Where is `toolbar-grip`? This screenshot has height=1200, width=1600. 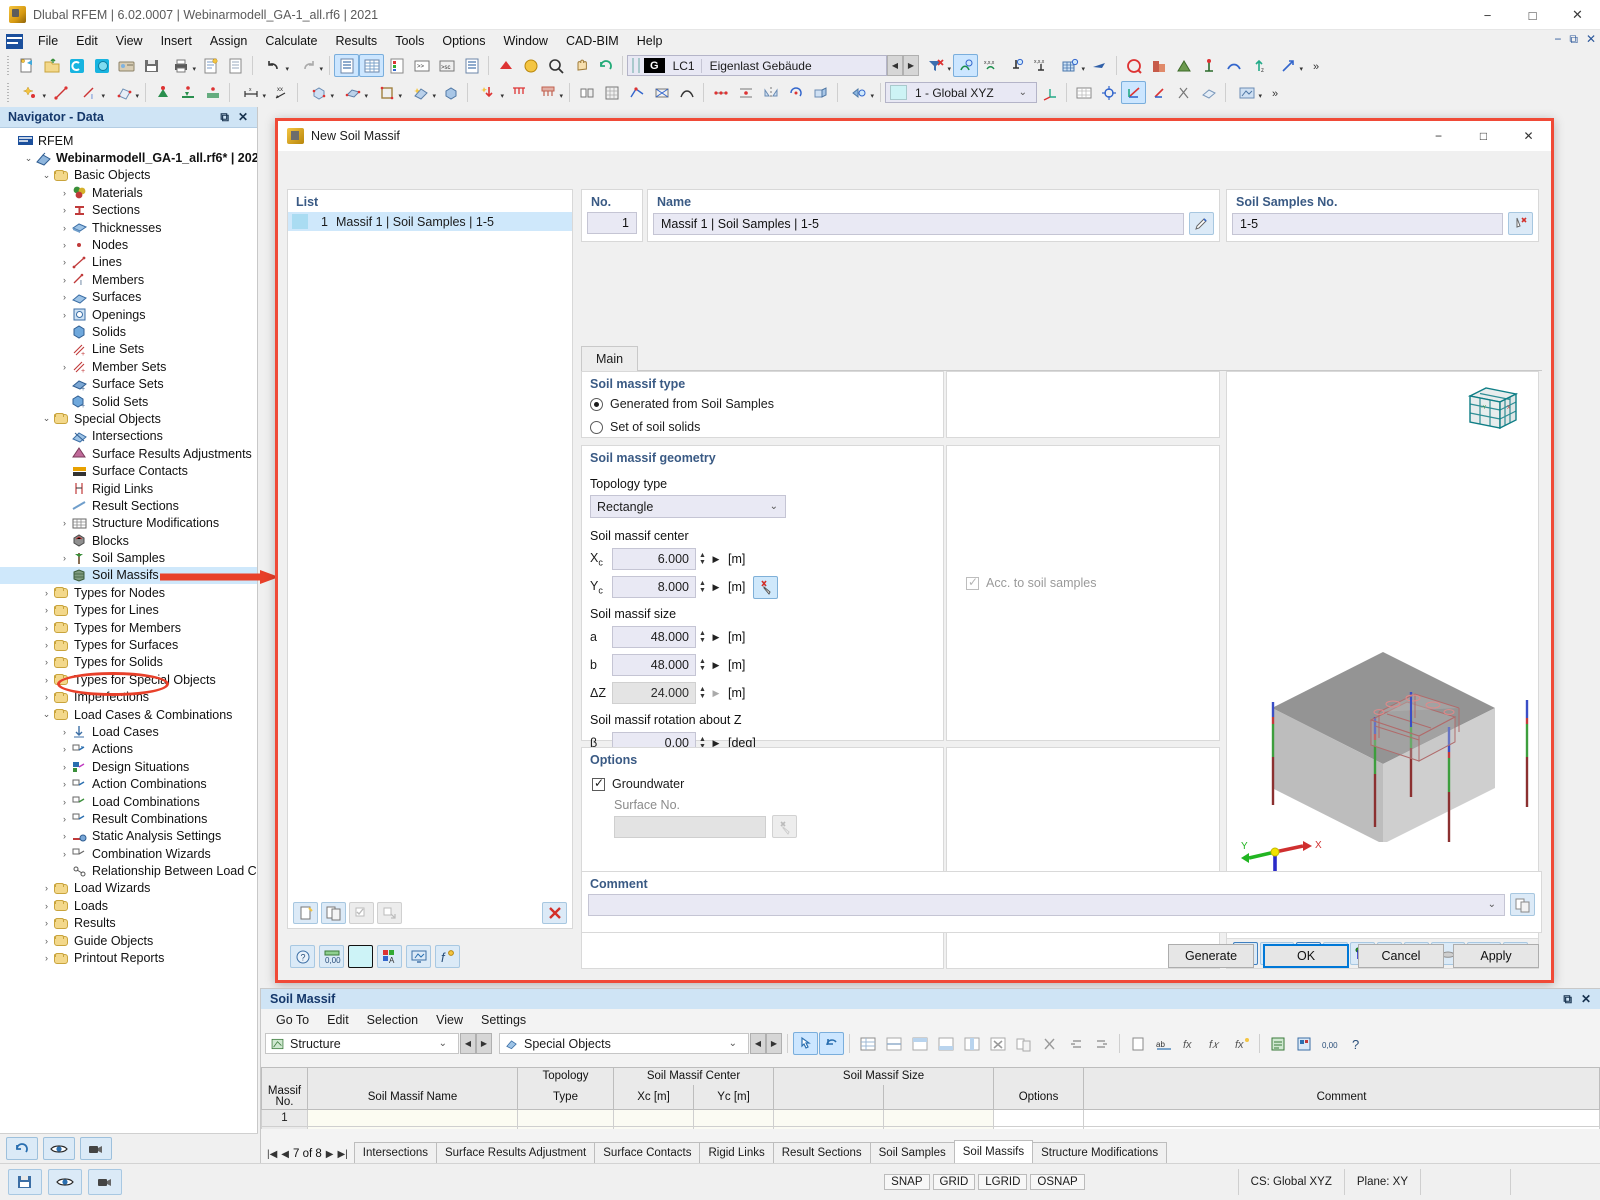
toolbar-grip is located at coordinates (8, 65).